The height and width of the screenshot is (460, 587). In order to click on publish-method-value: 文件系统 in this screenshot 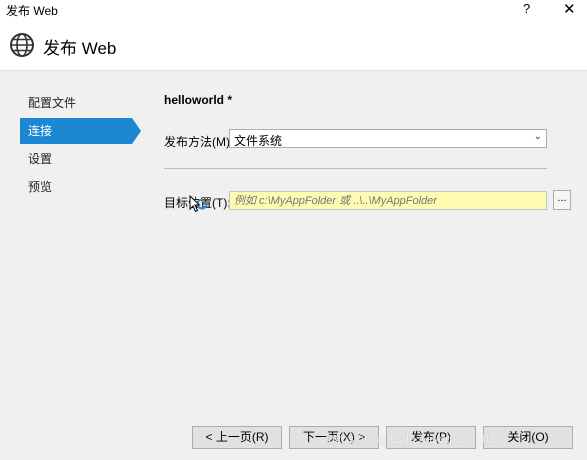, I will do `click(258, 141)`.